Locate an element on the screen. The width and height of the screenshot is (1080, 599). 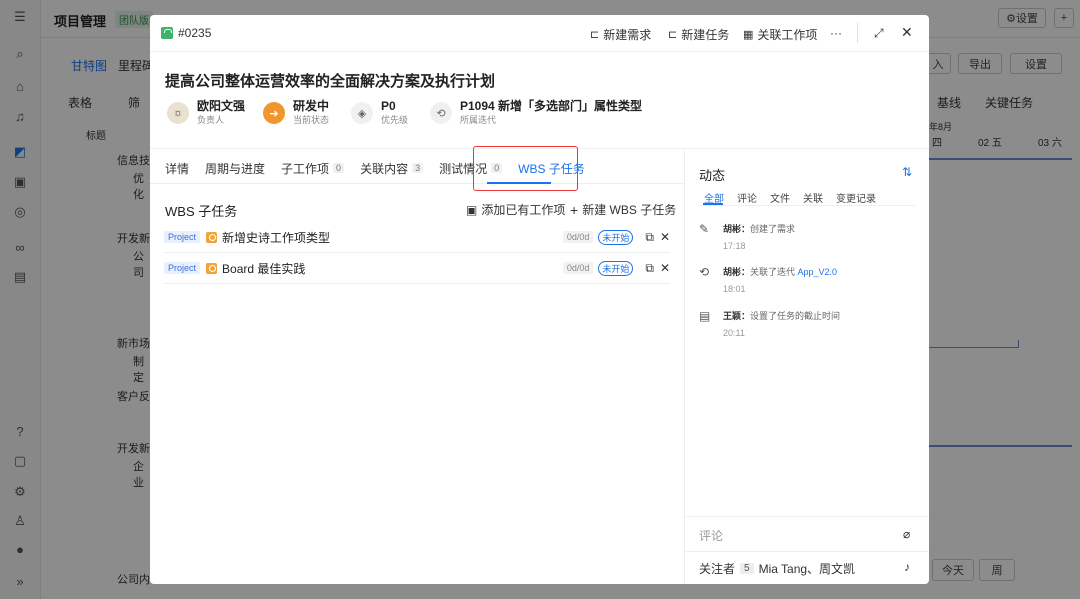
subtab-comments: 评论 is located at coordinates (747, 197).